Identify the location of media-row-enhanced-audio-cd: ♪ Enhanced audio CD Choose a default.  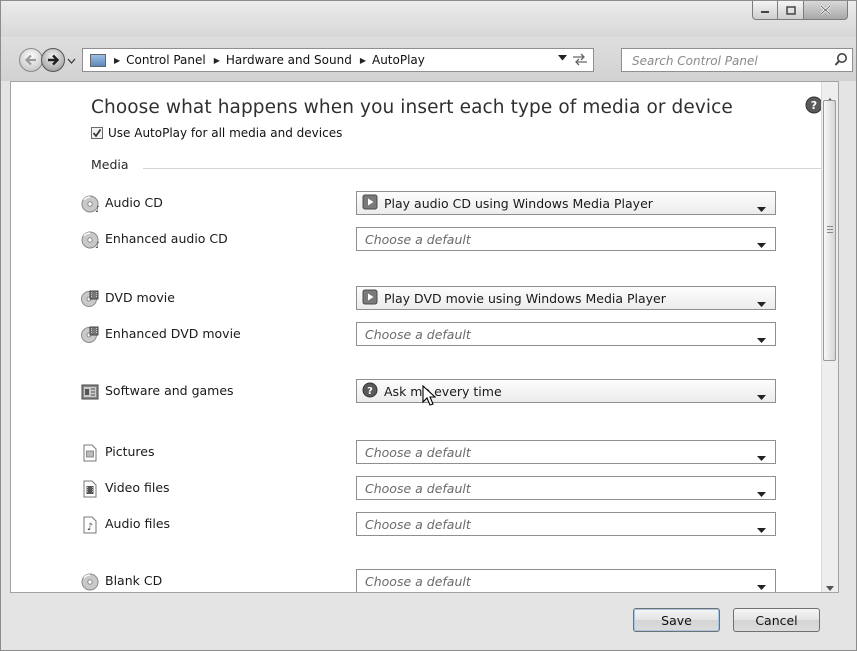
(431, 239).